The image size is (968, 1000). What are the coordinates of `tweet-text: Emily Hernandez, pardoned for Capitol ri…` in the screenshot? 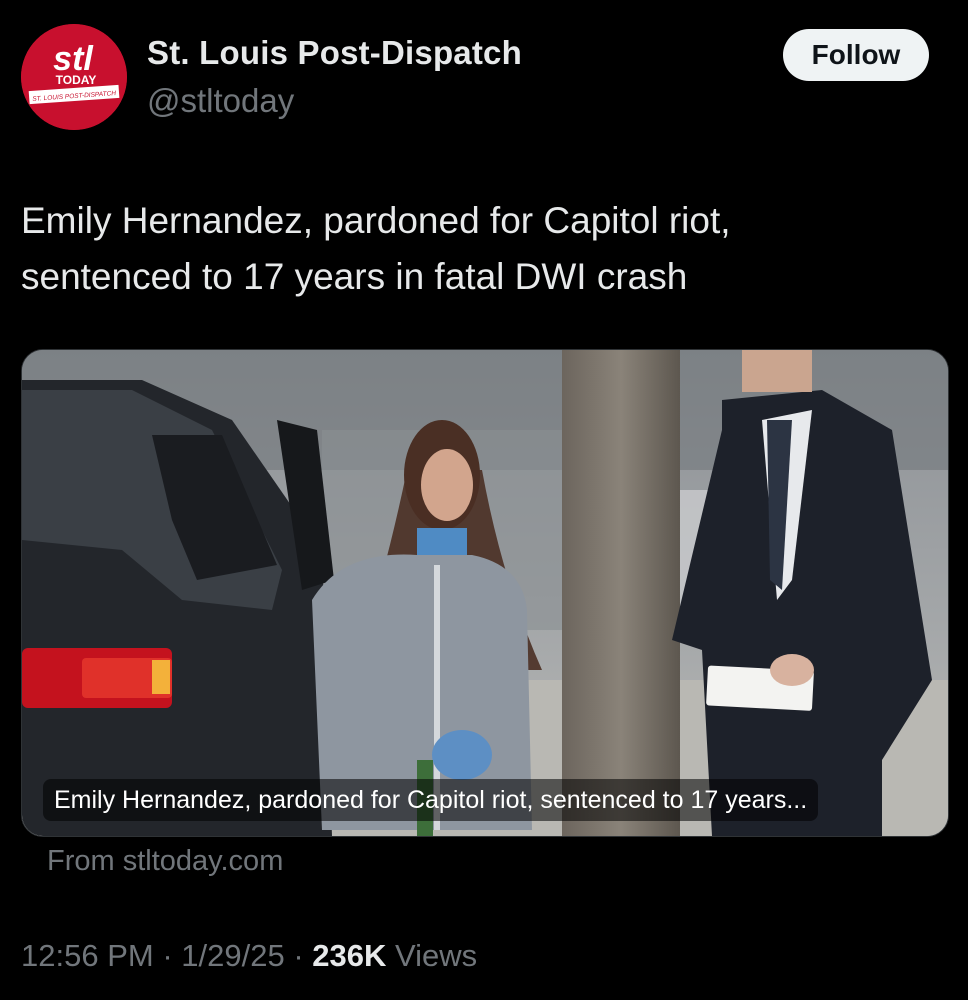 It's located at (481, 249).